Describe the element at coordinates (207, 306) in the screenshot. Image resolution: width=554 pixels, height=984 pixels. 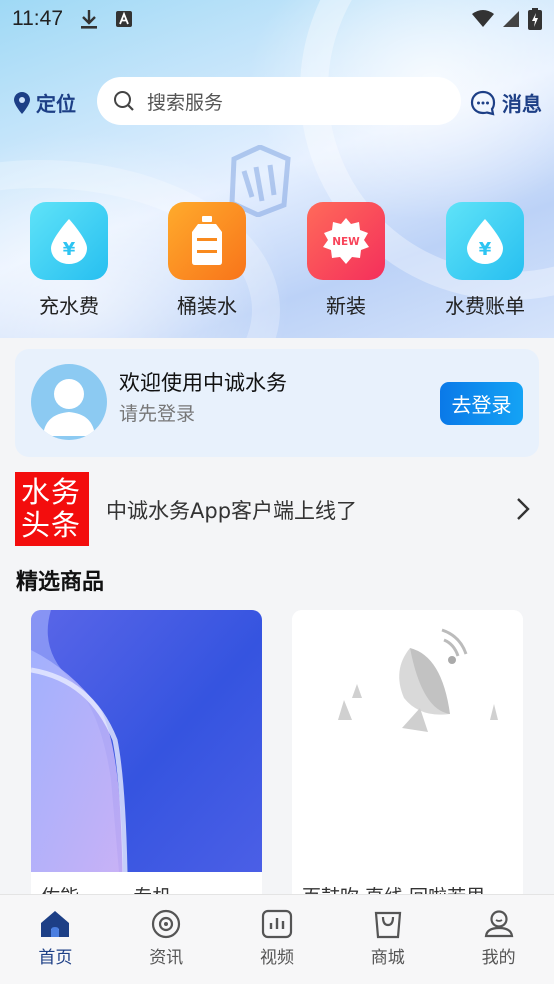
I see `quick-action-label: 桶装水` at that location.